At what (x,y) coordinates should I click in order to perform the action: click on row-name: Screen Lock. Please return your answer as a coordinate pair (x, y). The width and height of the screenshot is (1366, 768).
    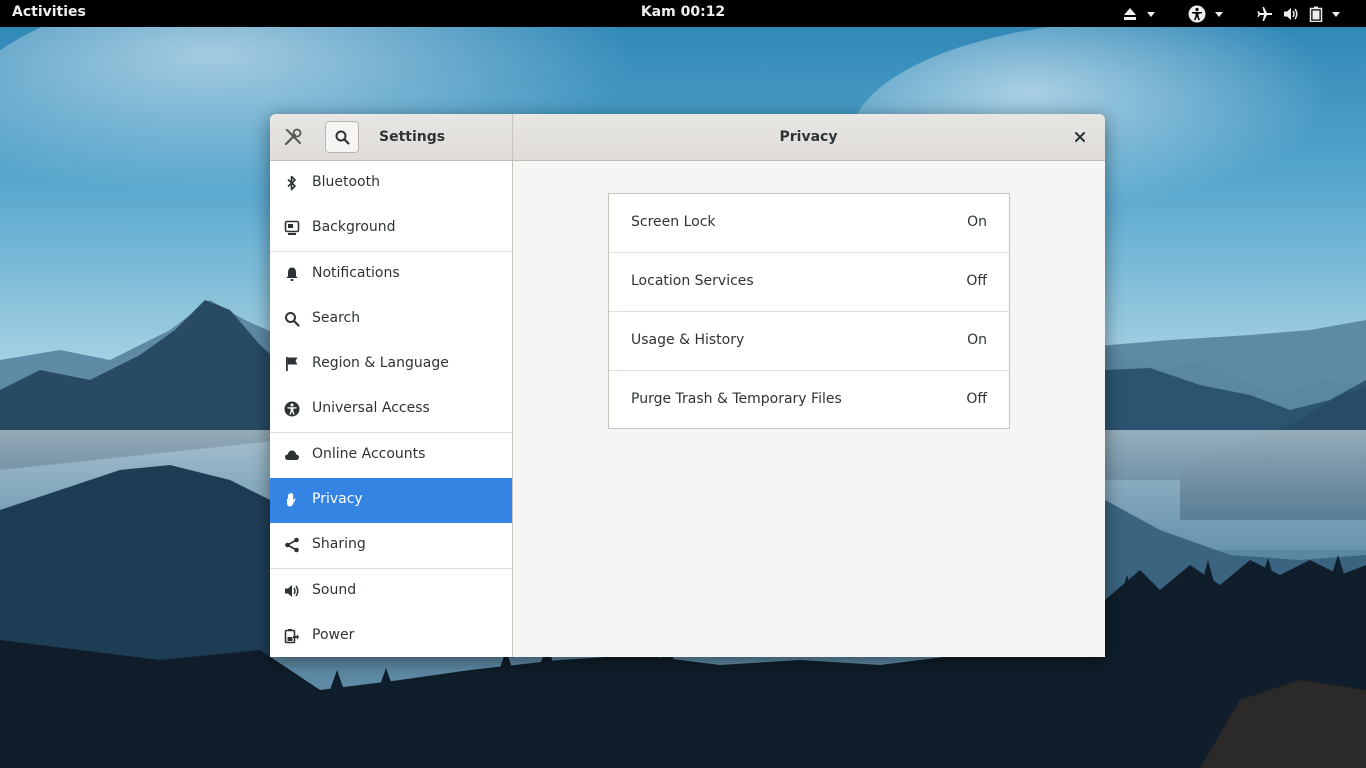
    Looking at the image, I should click on (673, 222).